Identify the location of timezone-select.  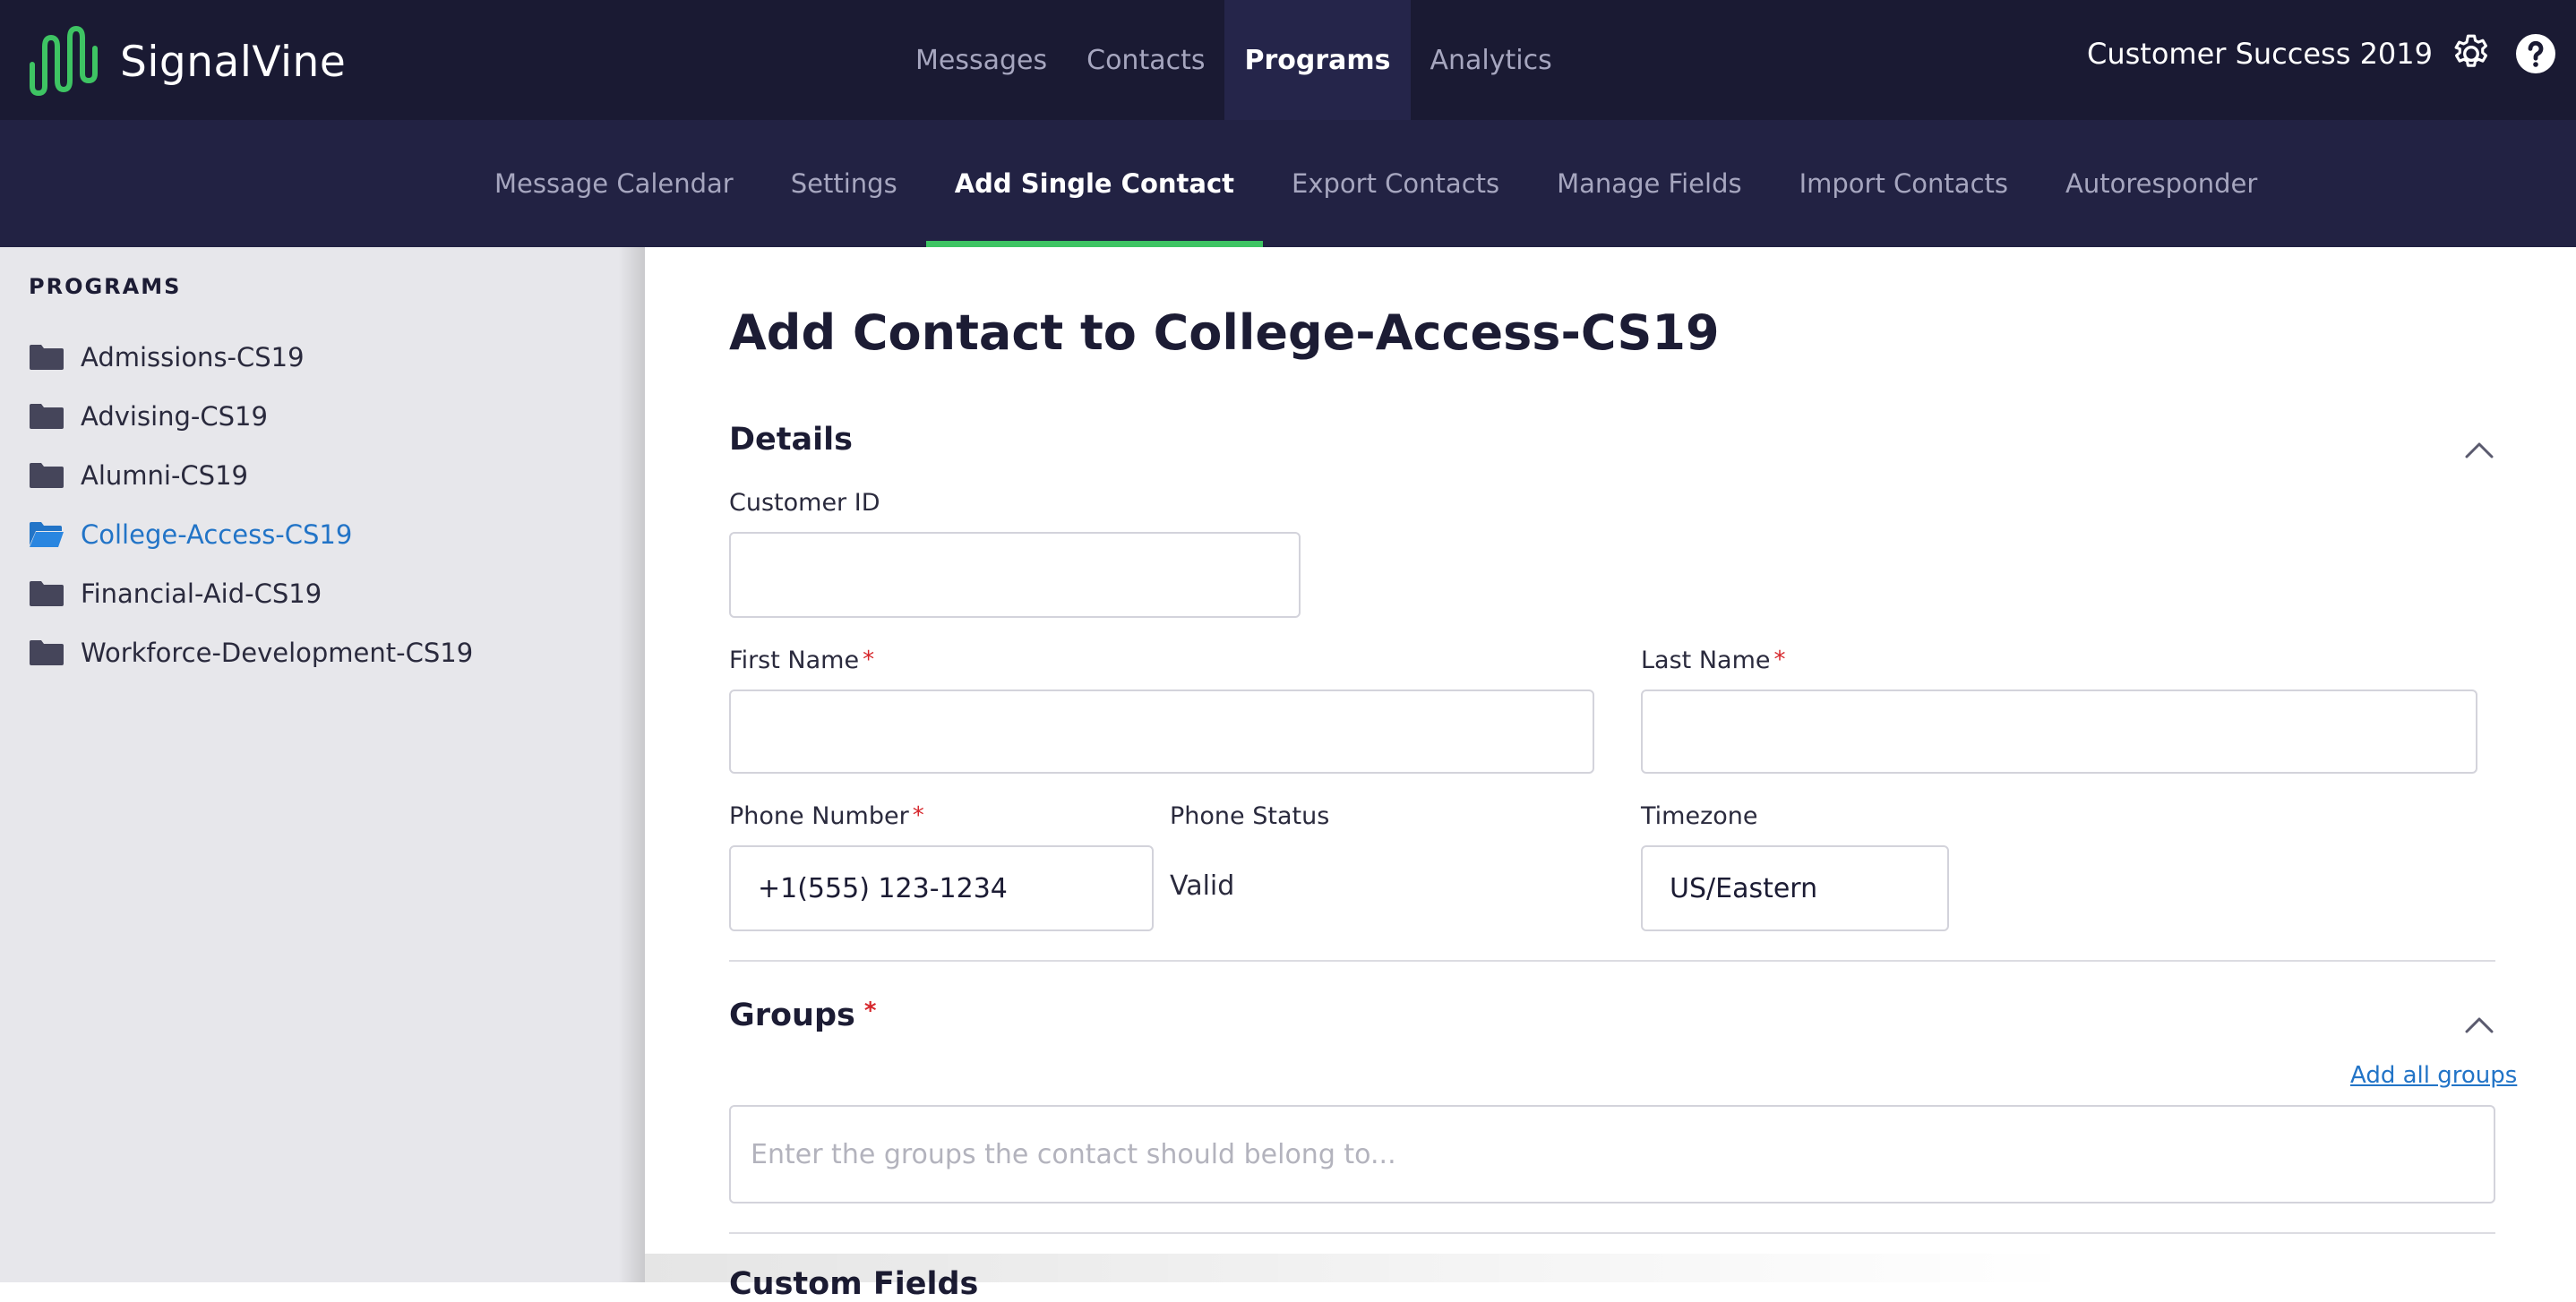
(1795, 888).